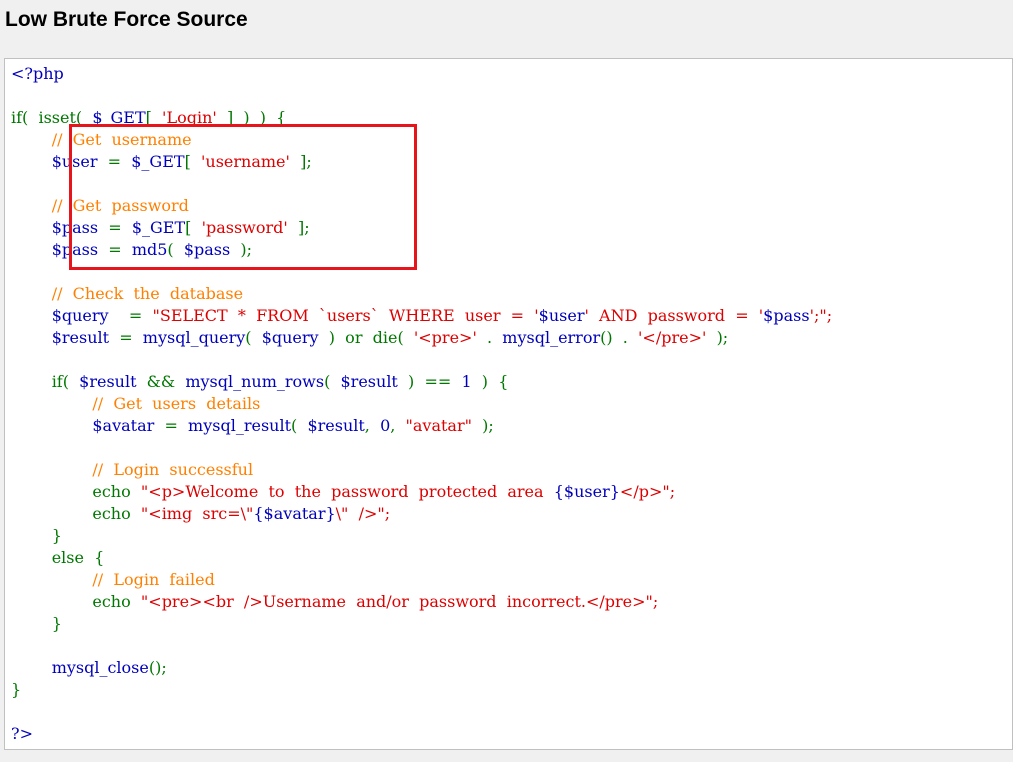  What do you see at coordinates (445, 337) in the screenshot?
I see `code-token: '<pre>'` at bounding box center [445, 337].